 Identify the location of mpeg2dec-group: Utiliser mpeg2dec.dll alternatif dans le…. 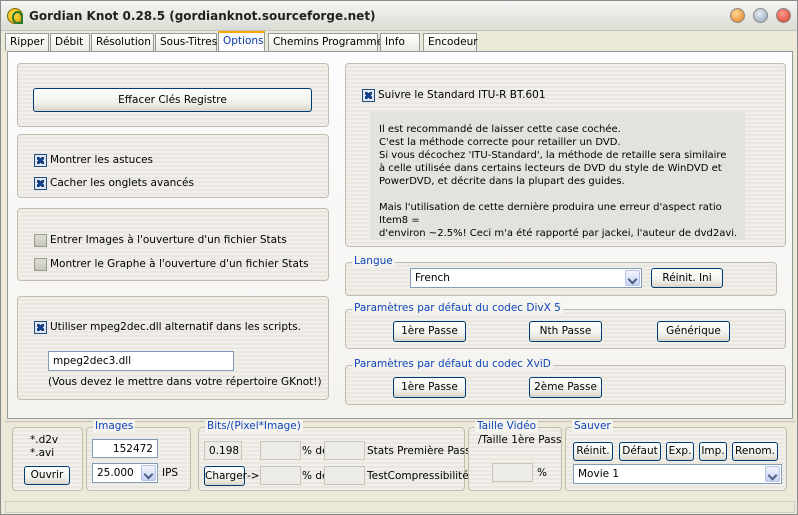
(173, 348).